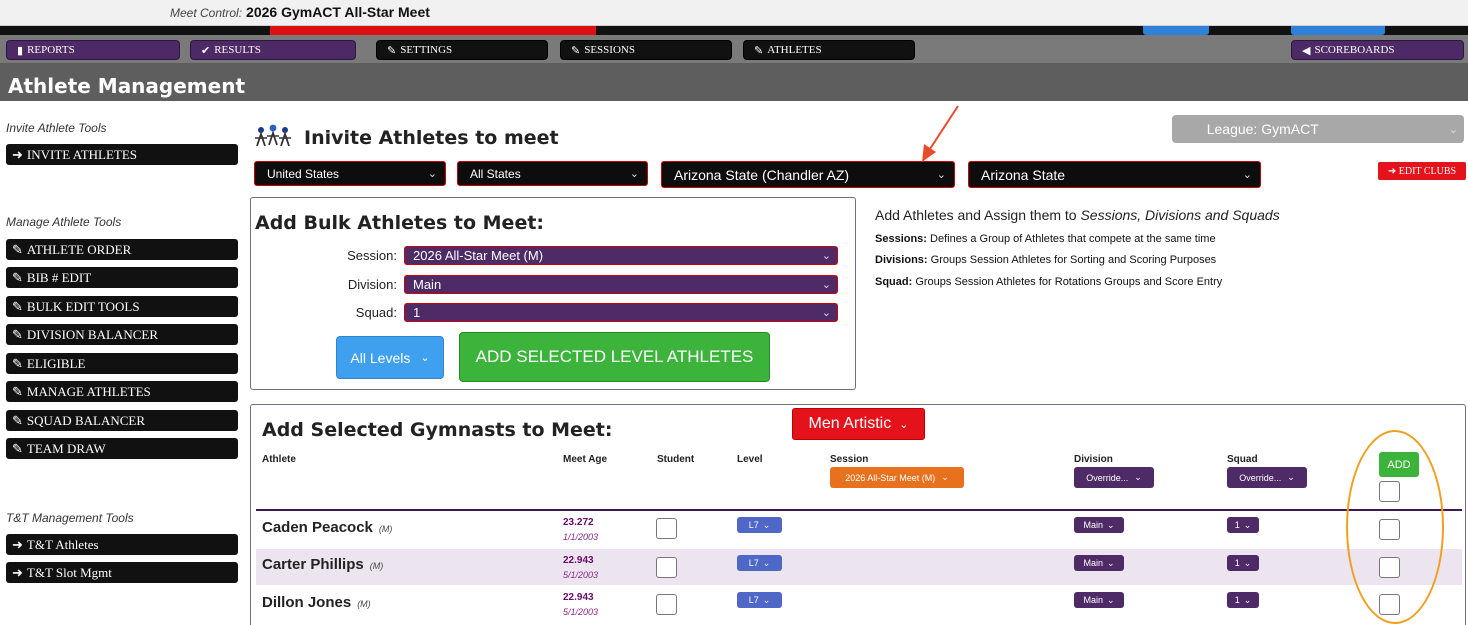  Describe the element at coordinates (859, 510) in the screenshot. I see `table-header-divider` at that location.